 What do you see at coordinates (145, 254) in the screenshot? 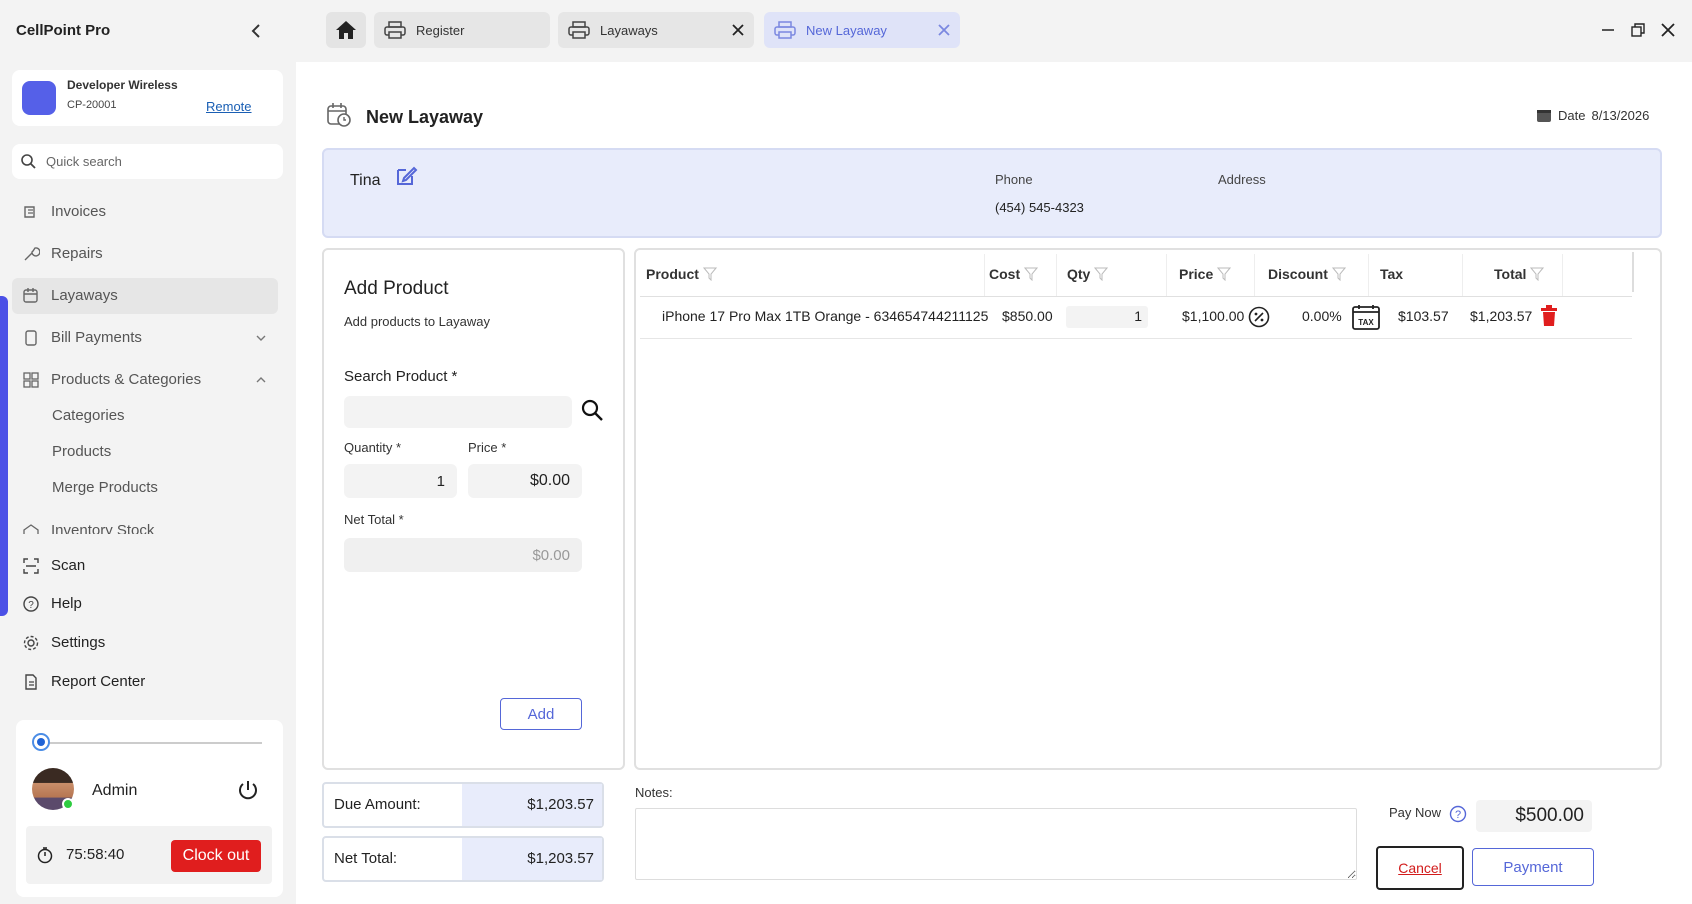
I see `sidebar-item-repairs: Repairs` at bounding box center [145, 254].